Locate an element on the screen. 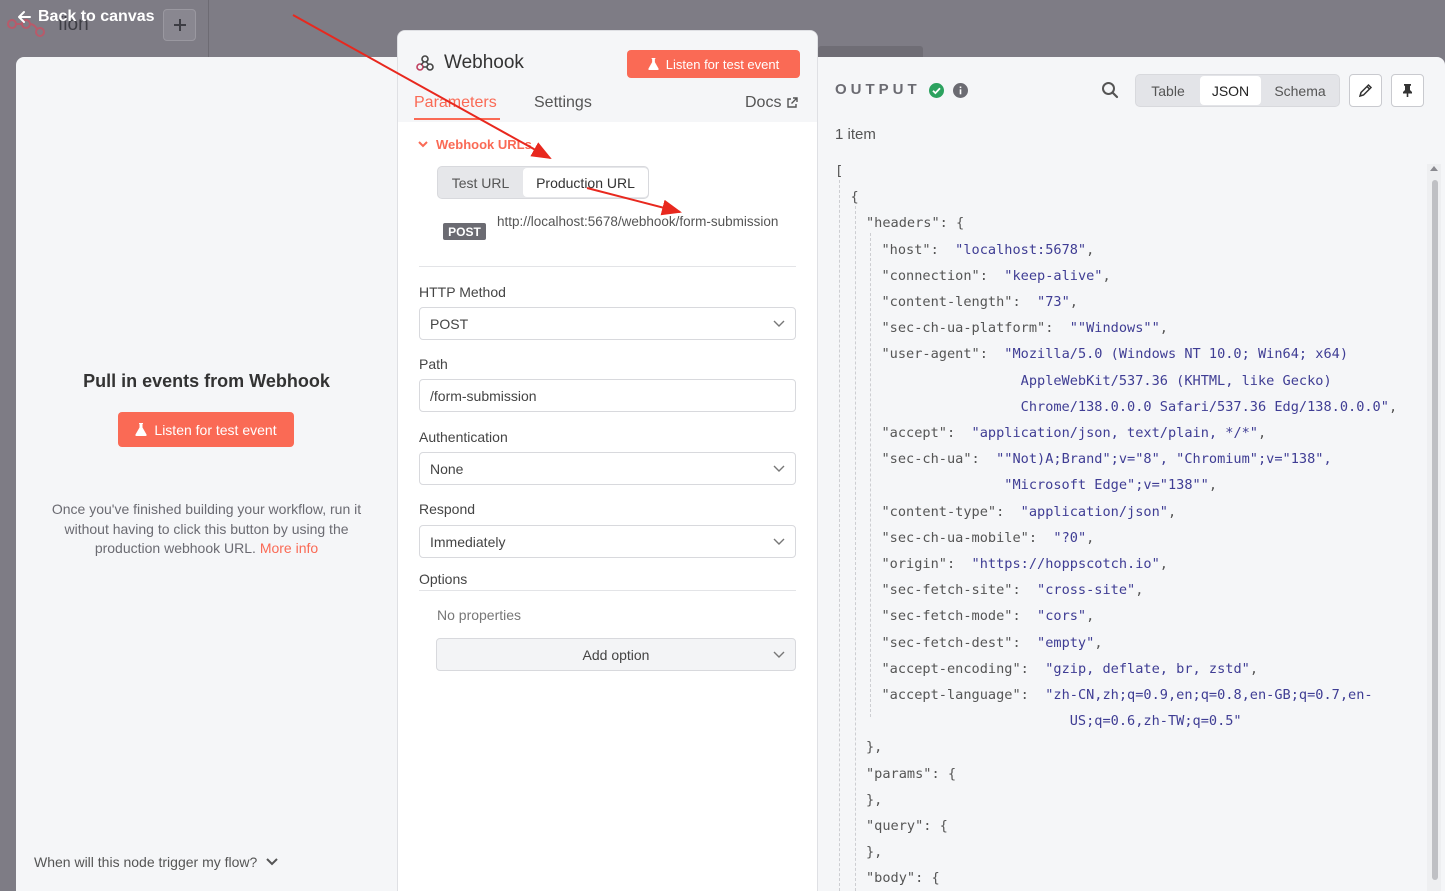  json-line: "sec-fetch-site": "cross-site", is located at coordinates (1013, 590).